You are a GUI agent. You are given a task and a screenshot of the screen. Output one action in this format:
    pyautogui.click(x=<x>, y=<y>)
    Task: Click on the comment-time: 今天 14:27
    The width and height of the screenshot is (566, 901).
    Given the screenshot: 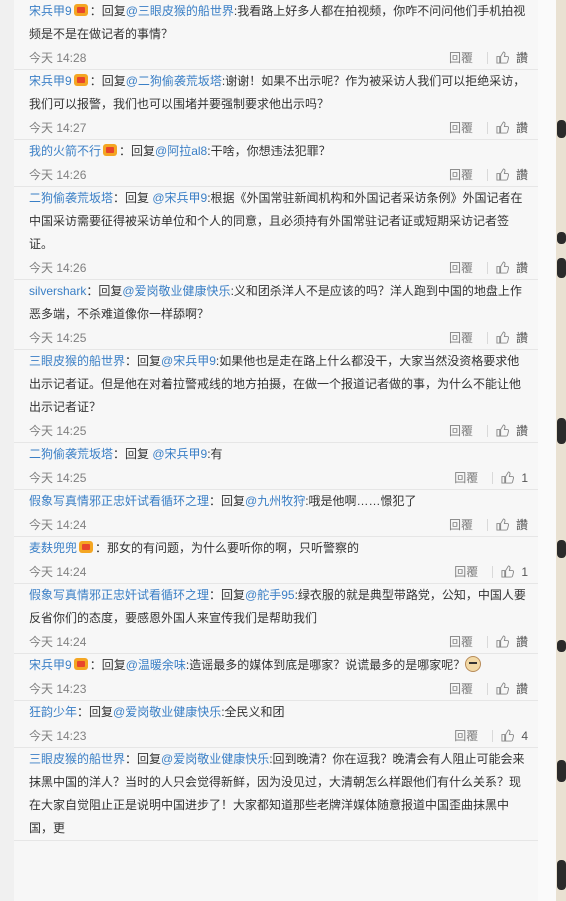 What is the action you would take?
    pyautogui.click(x=58, y=128)
    